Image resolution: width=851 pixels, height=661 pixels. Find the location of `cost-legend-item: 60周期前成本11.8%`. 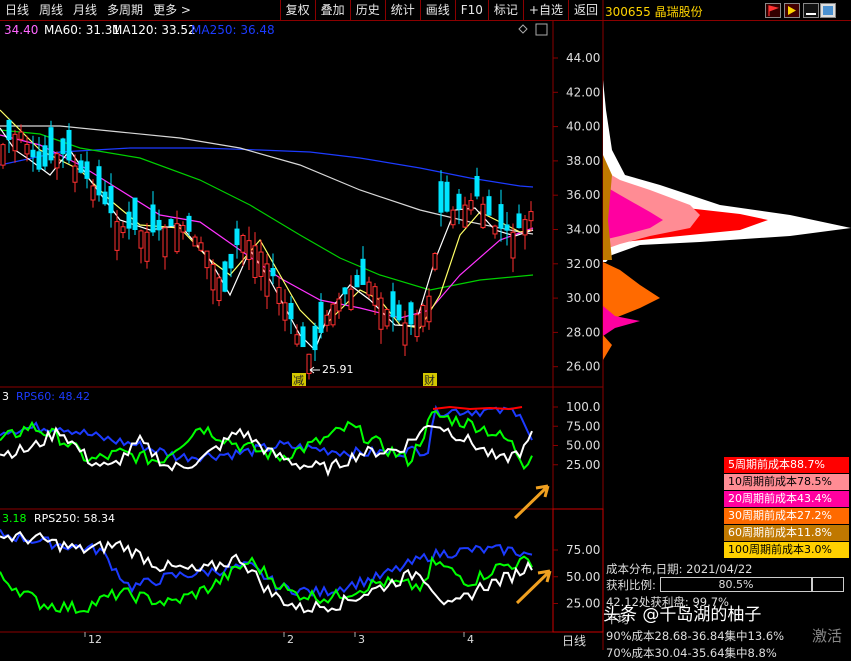

cost-legend-item: 60周期前成本11.8% is located at coordinates (786, 533).